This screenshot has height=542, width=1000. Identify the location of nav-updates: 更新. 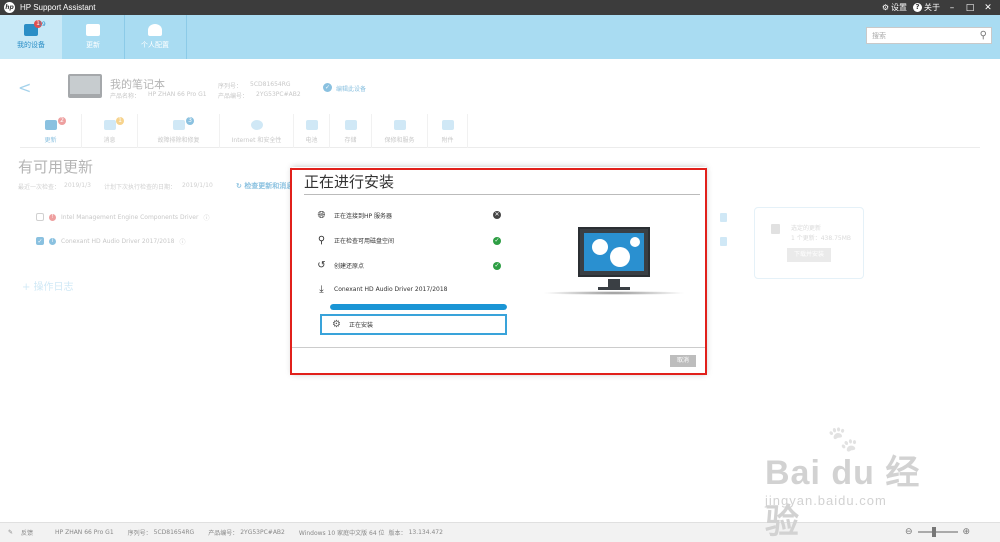
(93, 37).